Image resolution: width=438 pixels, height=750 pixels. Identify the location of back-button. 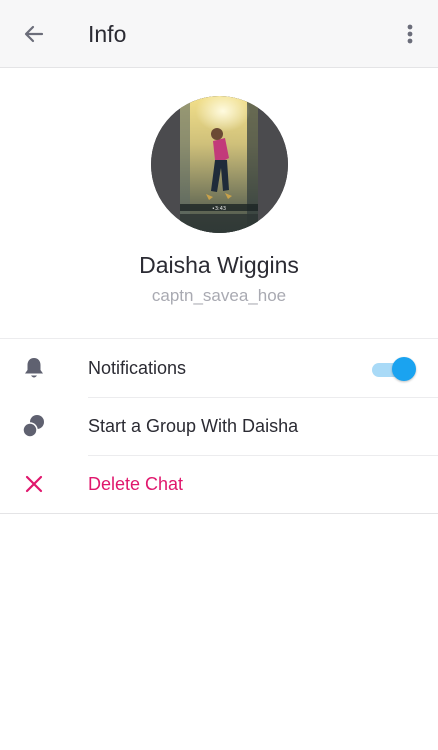
(34, 34).